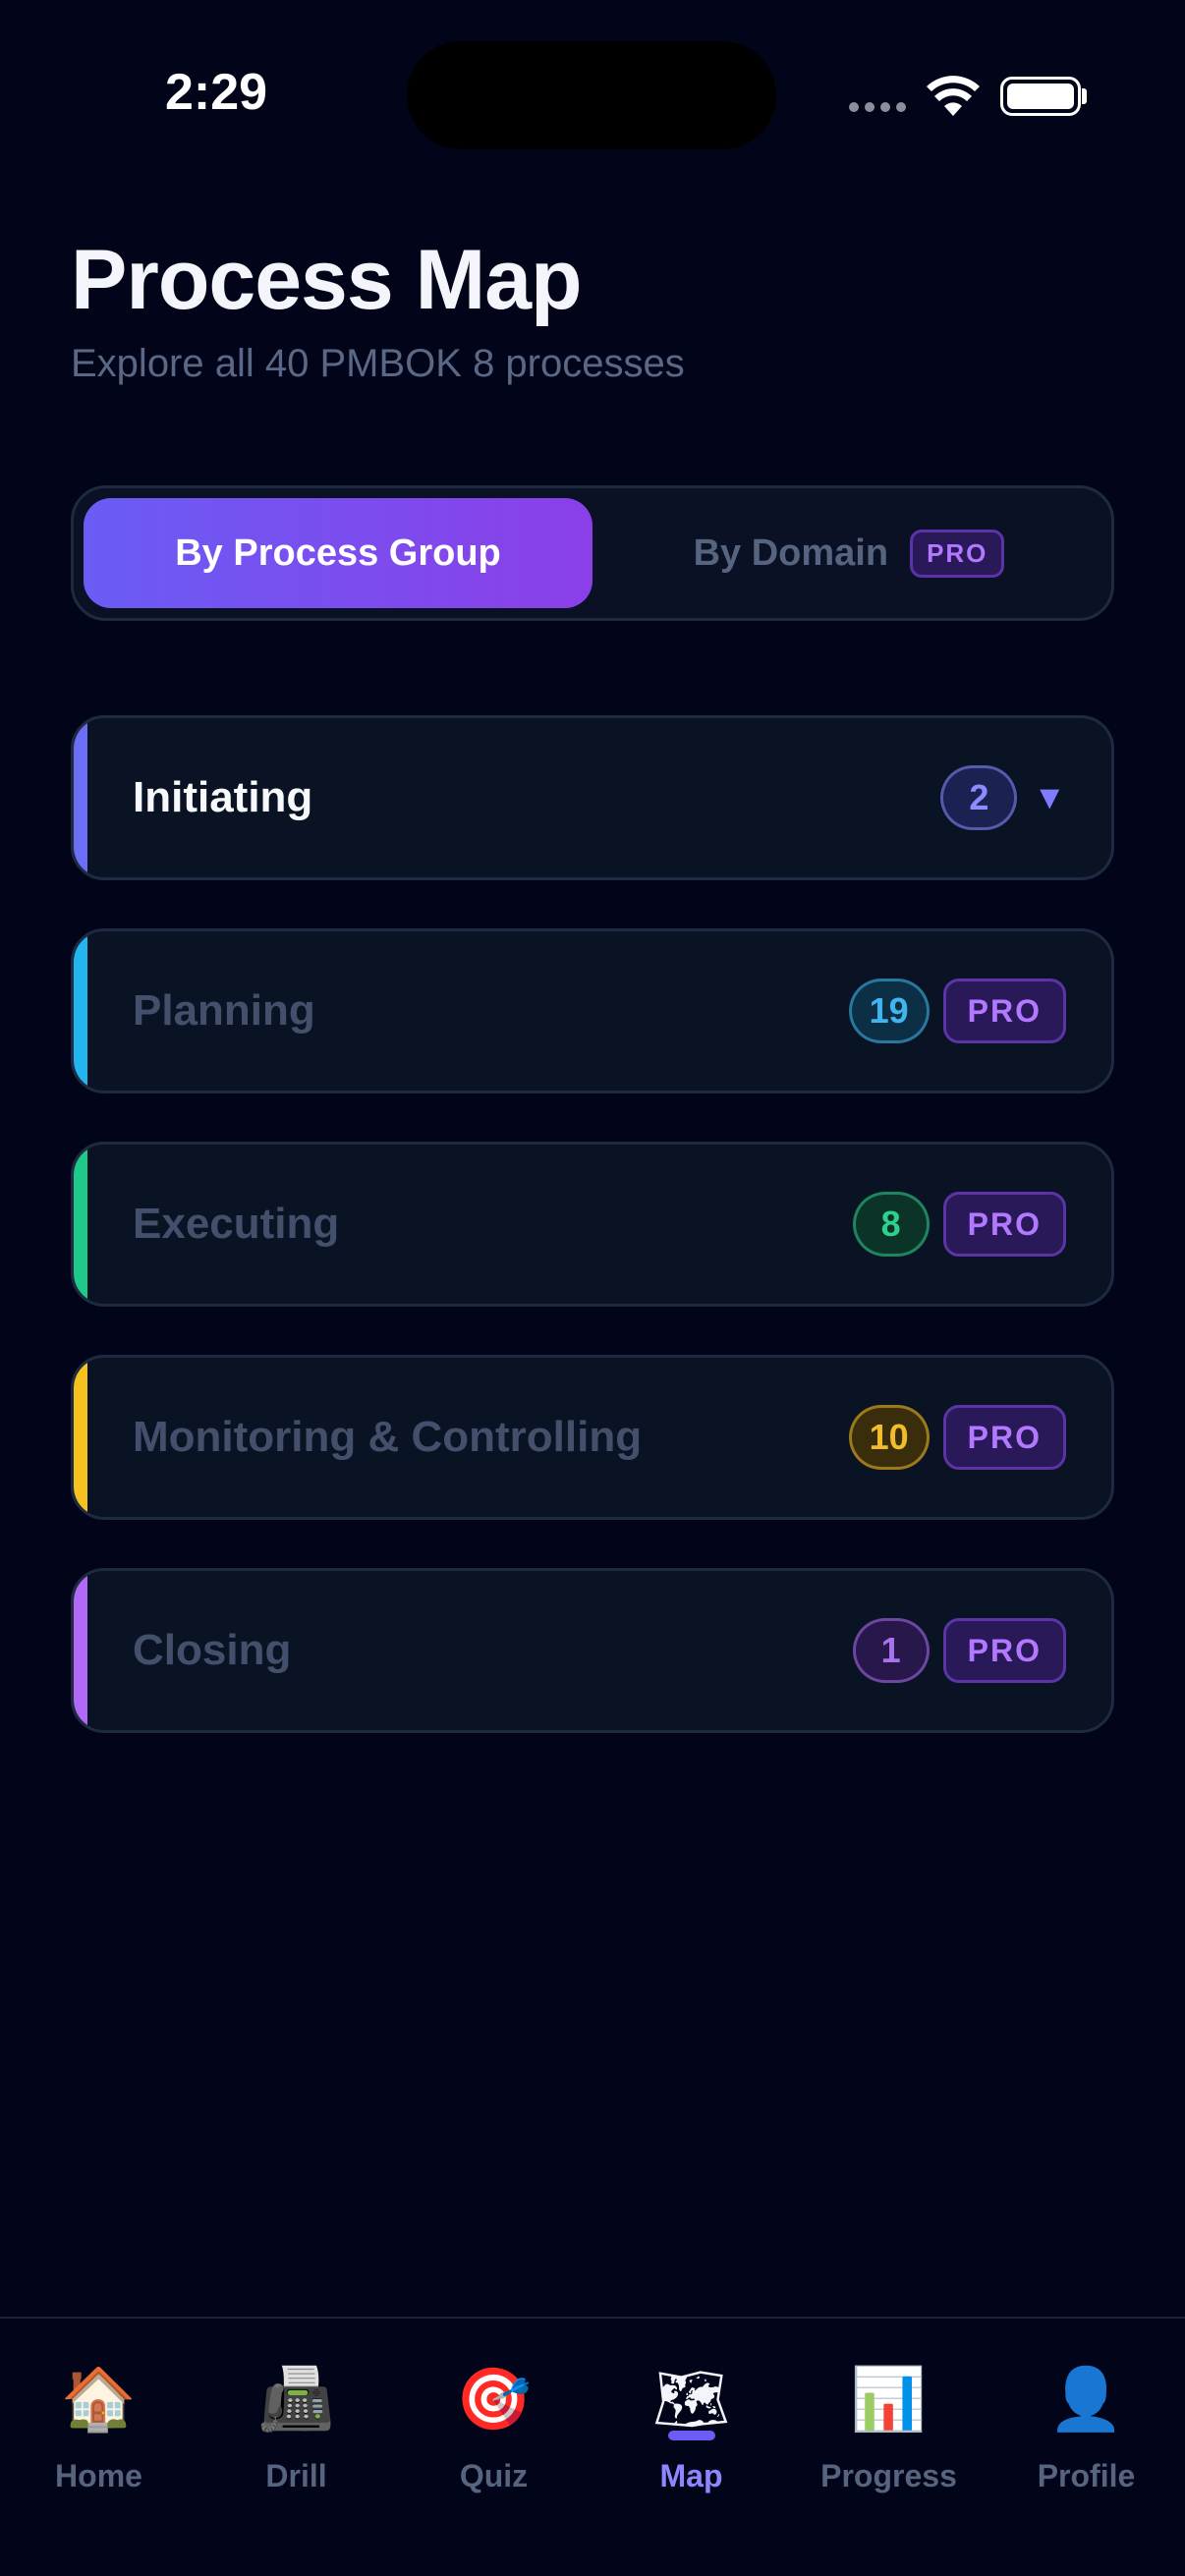 Image resolution: width=1185 pixels, height=2576 pixels. I want to click on page-subtitle: Explore all 40 PMBOK 8 processes, so click(378, 363).